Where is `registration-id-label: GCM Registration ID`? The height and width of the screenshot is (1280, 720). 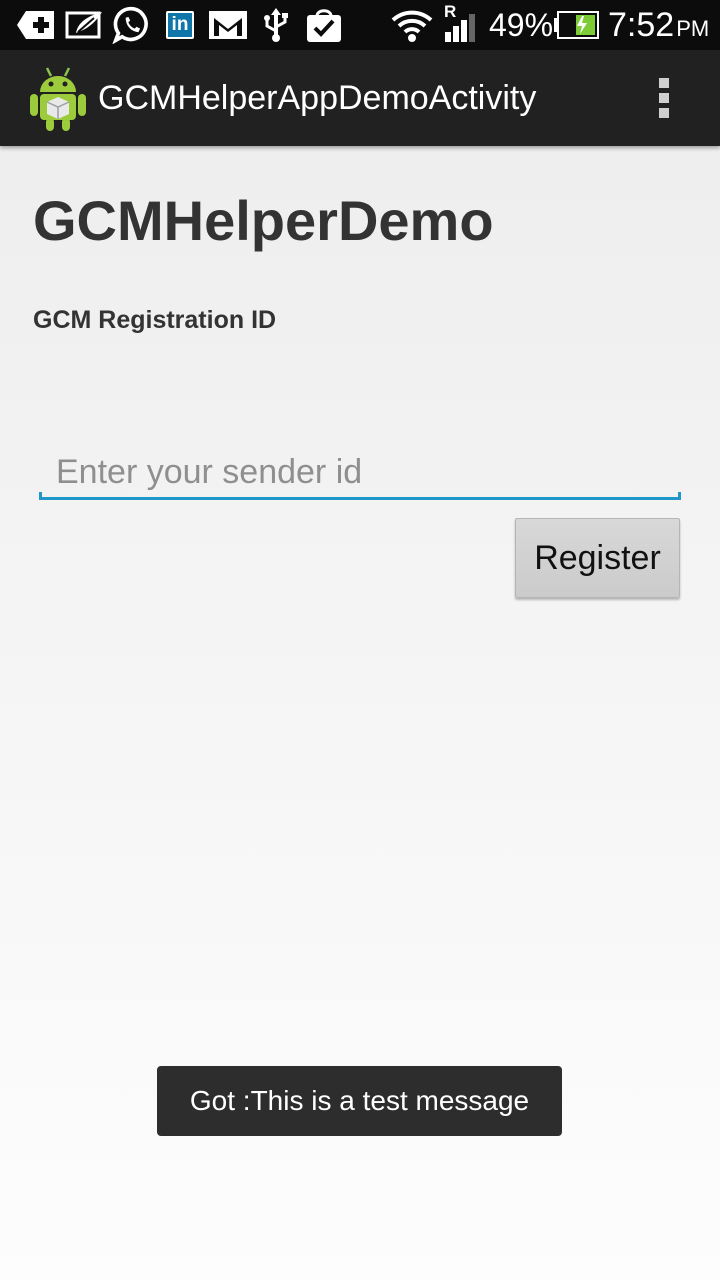
registration-id-label: GCM Registration ID is located at coordinates (155, 320).